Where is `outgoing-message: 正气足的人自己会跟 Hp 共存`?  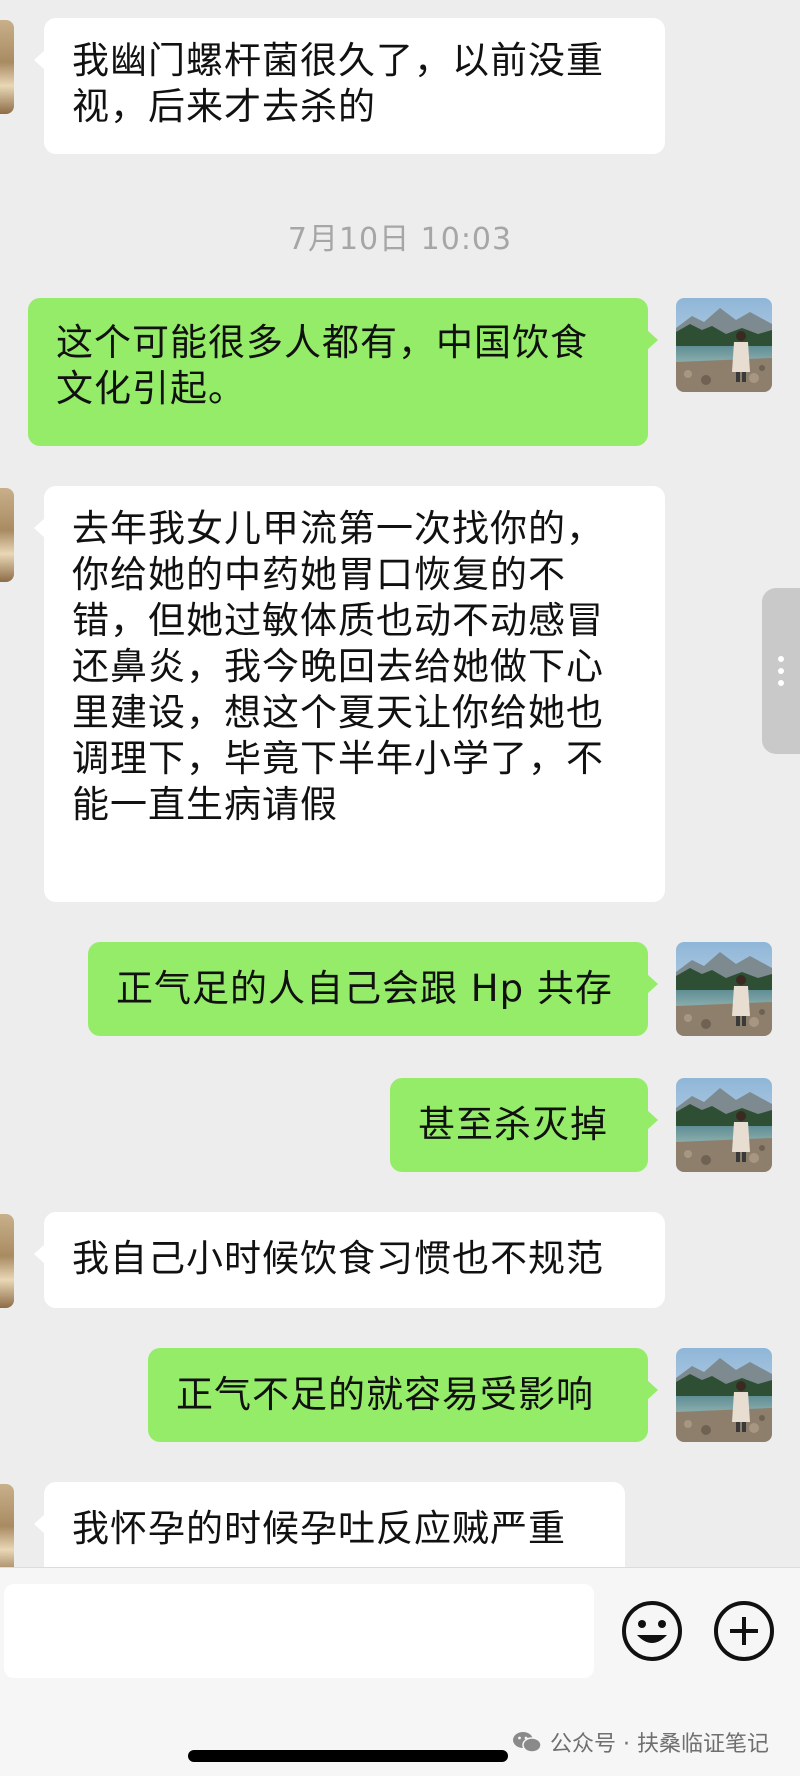 outgoing-message: 正气足的人自己会跟 Hp 共存 is located at coordinates (373, 989).